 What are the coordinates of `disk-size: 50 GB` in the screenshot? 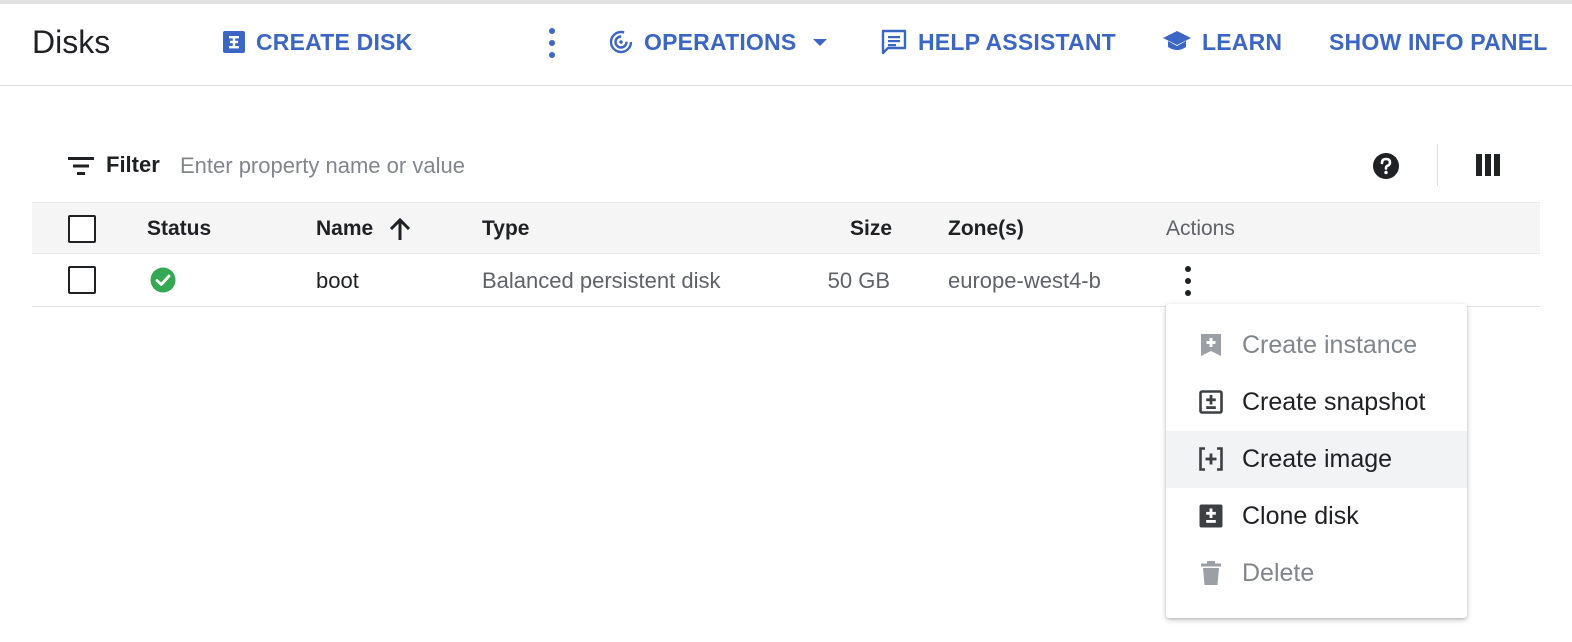 It's located at (858, 280).